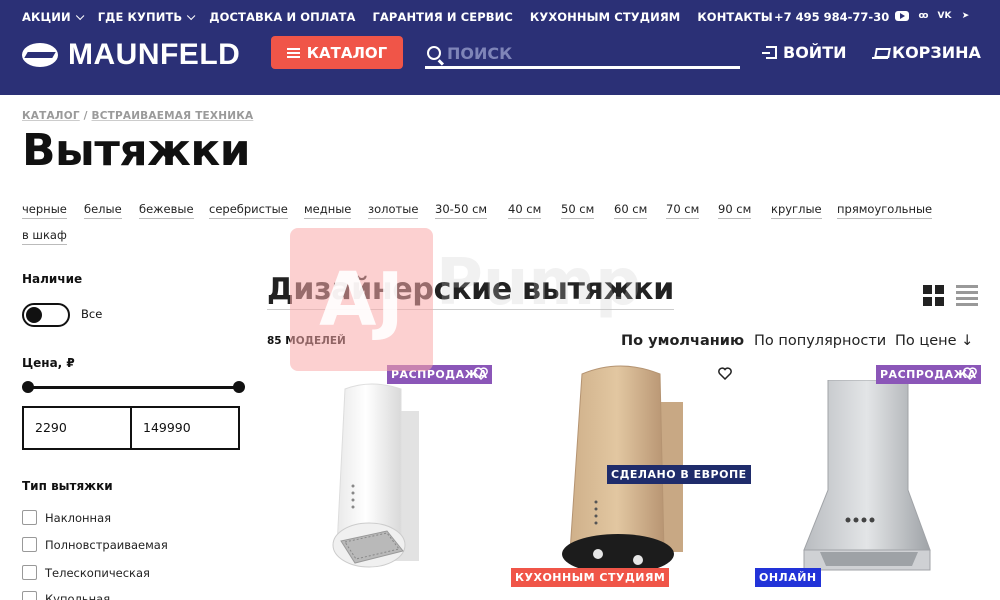 The height and width of the screenshot is (600, 1000). Describe the element at coordinates (923, 16) in the screenshot. I see `odnoklassniki-icon: ꝏ` at that location.